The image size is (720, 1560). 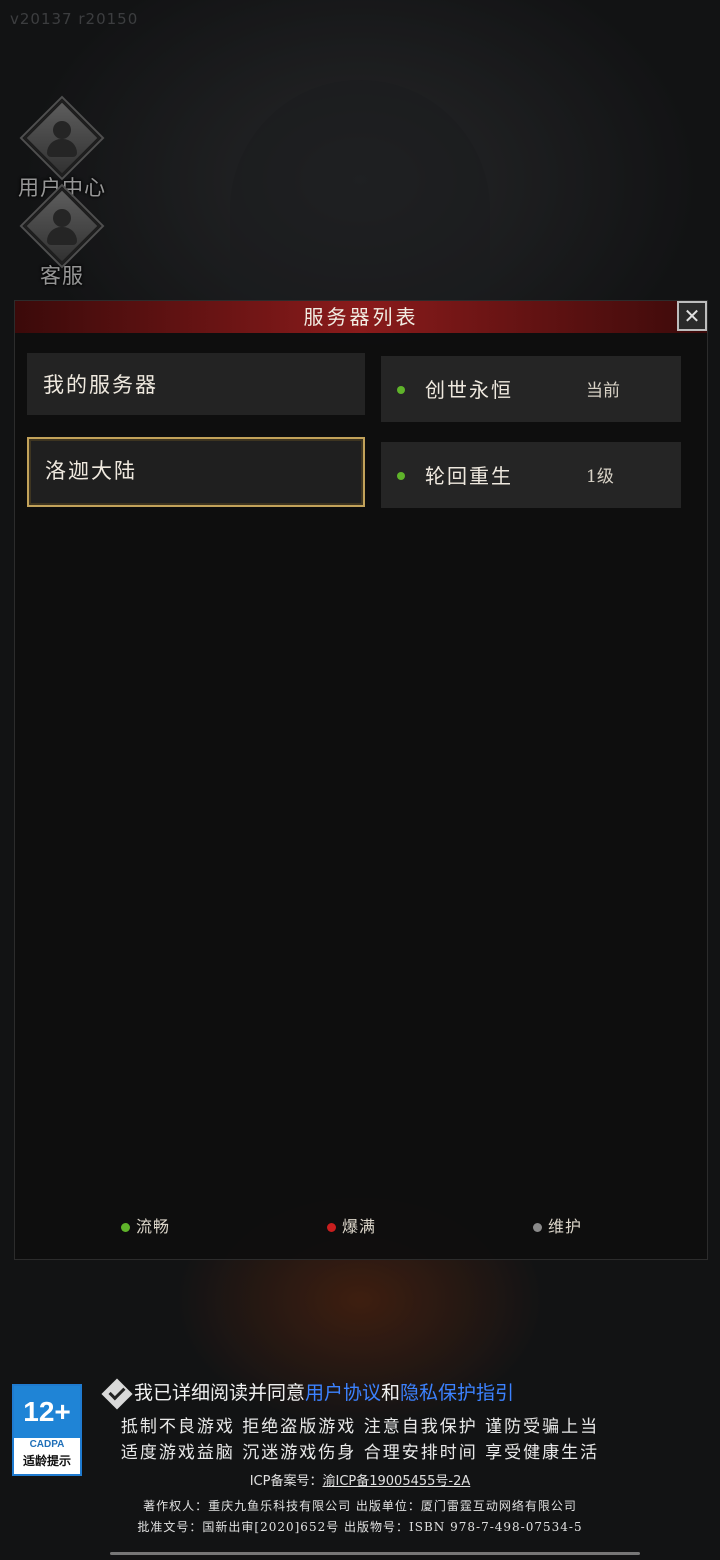 I want to click on age-rating-org: CADPA, so click(x=47, y=1444).